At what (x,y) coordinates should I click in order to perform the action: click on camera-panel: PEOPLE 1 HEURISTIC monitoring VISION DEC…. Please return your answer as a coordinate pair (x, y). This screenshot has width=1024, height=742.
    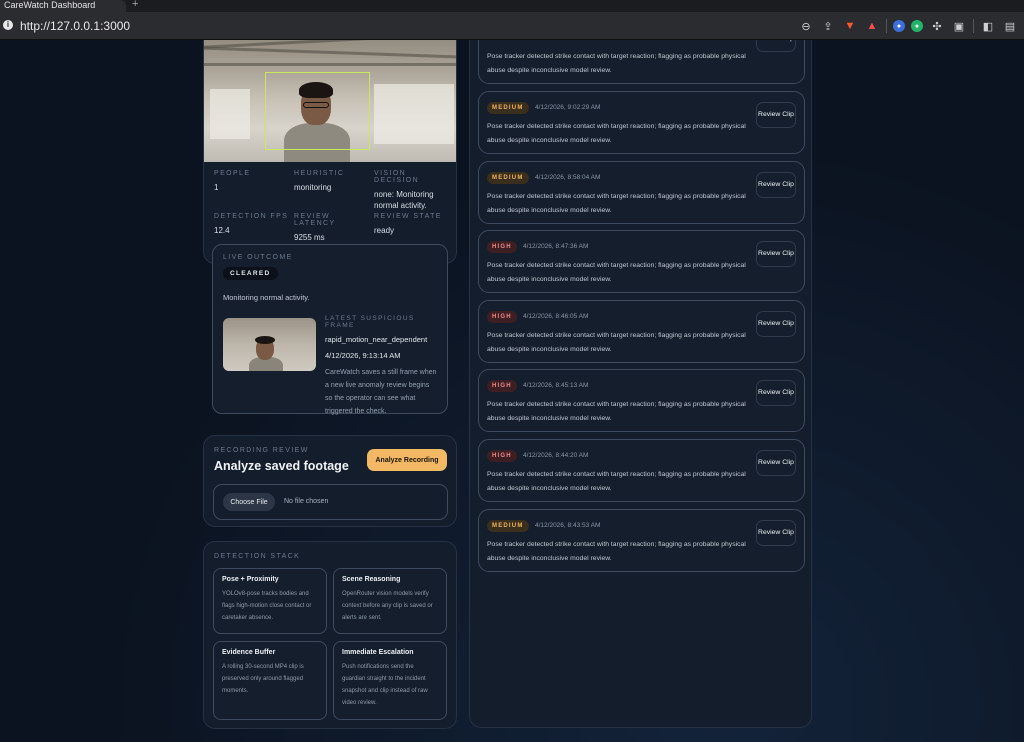
    Looking at the image, I should click on (330, 152).